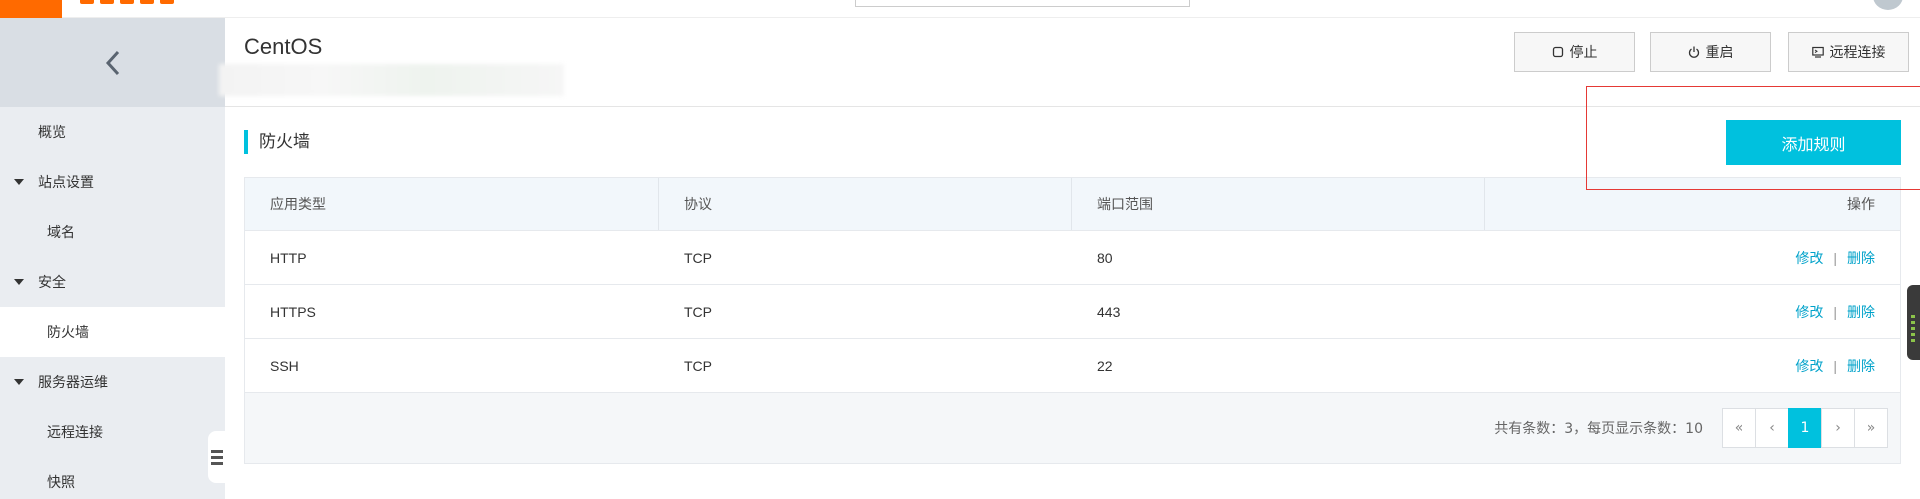 The width and height of the screenshot is (1920, 499). What do you see at coordinates (1598, 429) in the screenshot?
I see `total-count-text: 共有条数：3，每页显示条数：10` at bounding box center [1598, 429].